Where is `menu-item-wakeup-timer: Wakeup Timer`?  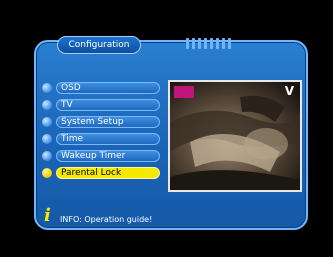 menu-item-wakeup-timer: Wakeup Timer is located at coordinates (103, 156).